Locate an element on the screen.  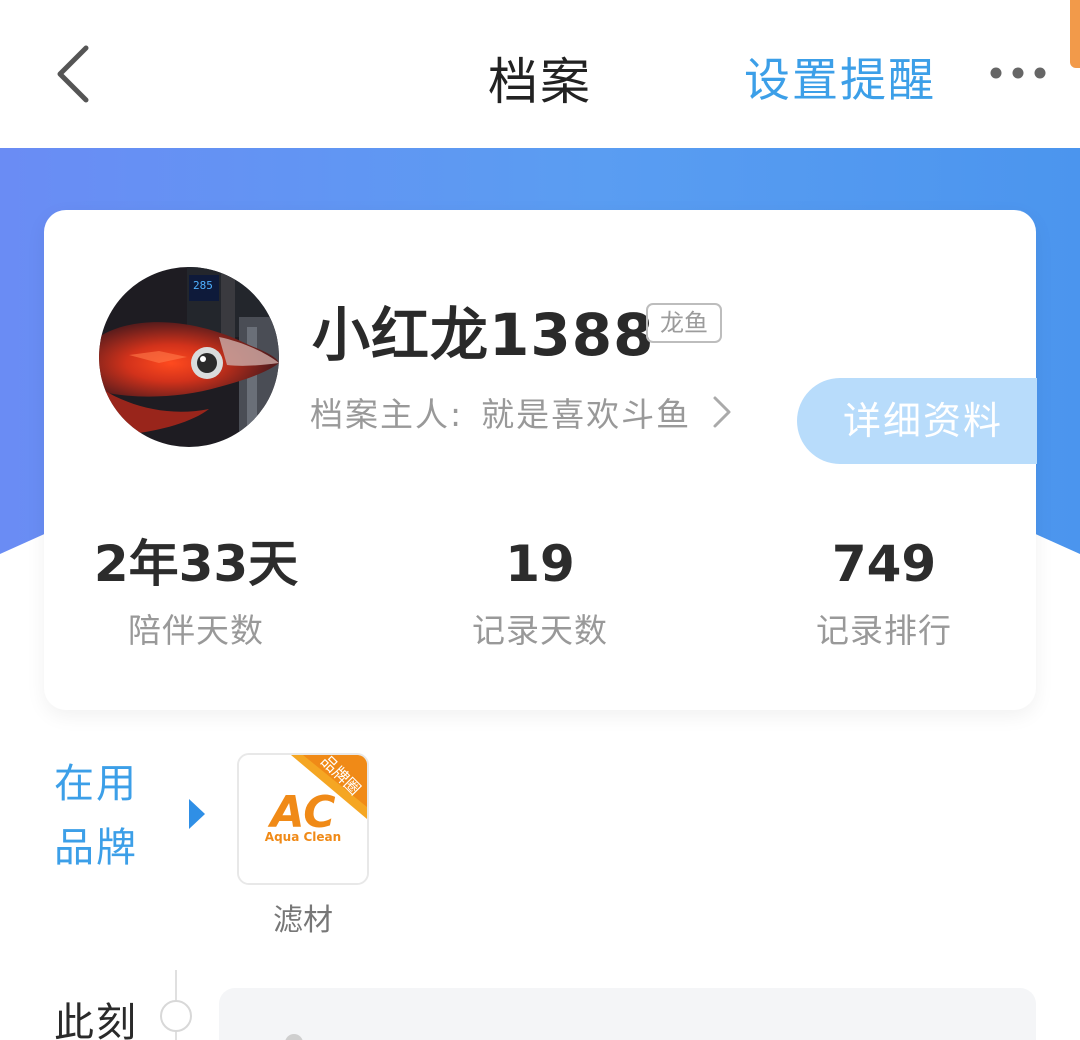
stat-record-rank: 749 记录排行 is located at coordinates (884, 592).